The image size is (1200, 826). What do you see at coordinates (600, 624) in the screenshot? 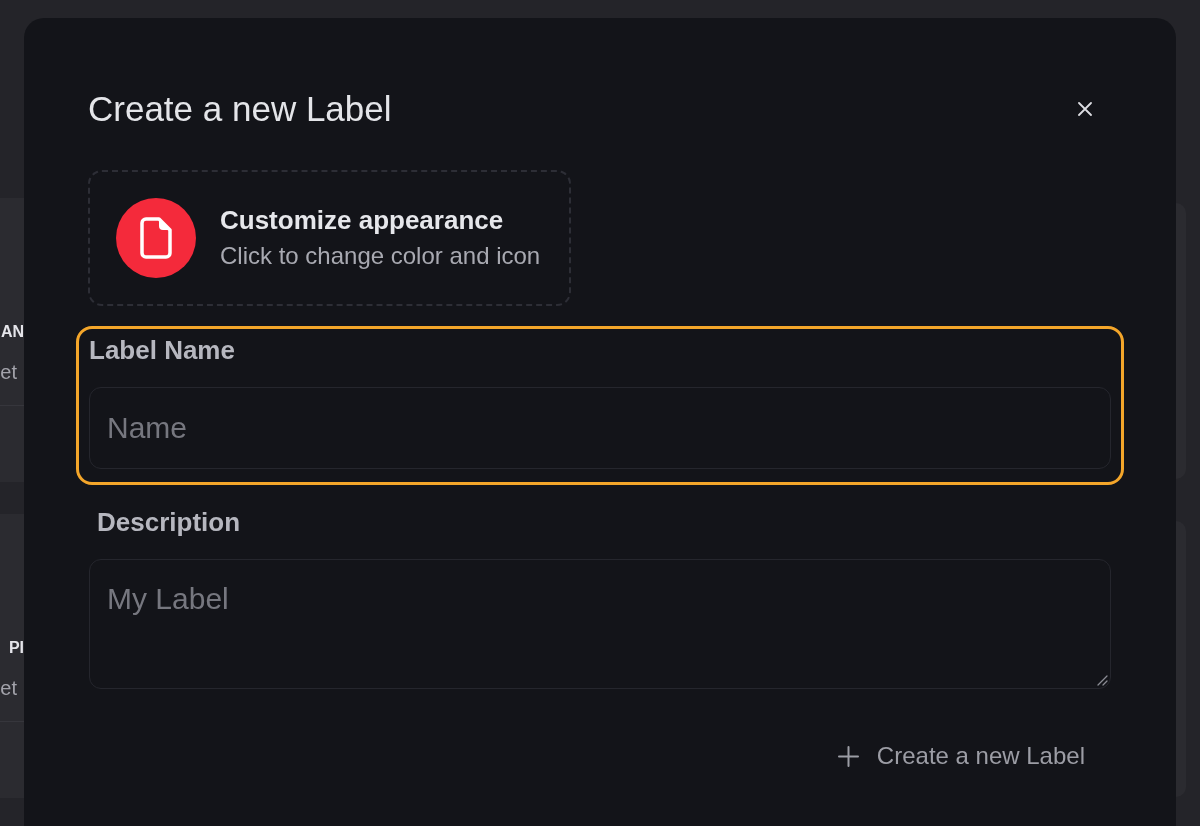
I see `textarea-field: My Label` at bounding box center [600, 624].